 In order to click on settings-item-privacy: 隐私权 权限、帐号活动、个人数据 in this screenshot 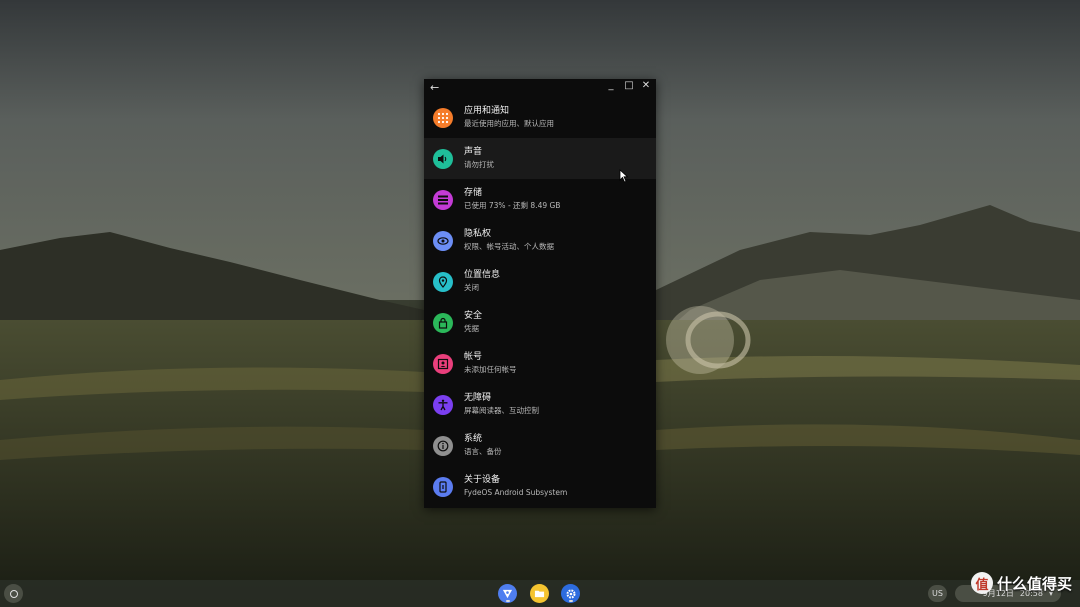, I will do `click(540, 240)`.